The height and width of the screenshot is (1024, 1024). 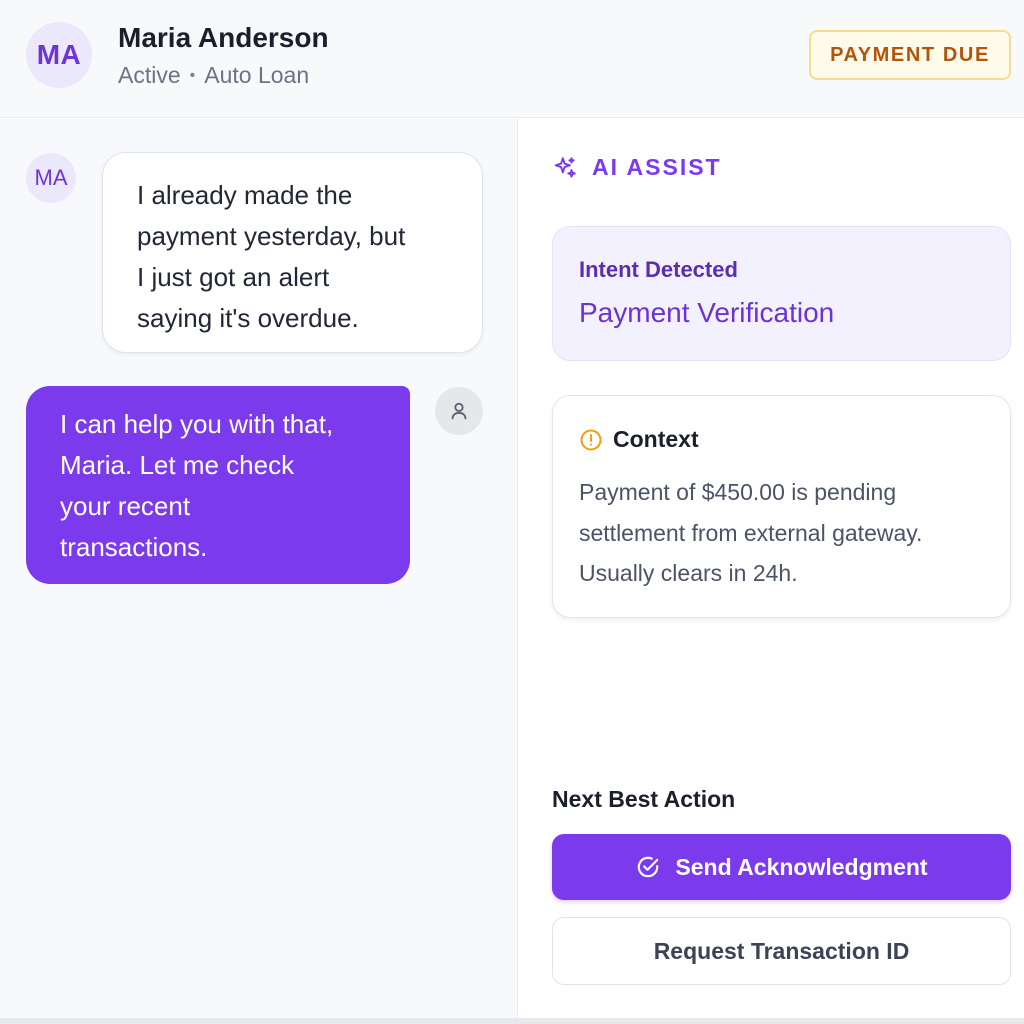 I want to click on intent-card: Intent Detected Payment Verification, so click(x=781, y=293).